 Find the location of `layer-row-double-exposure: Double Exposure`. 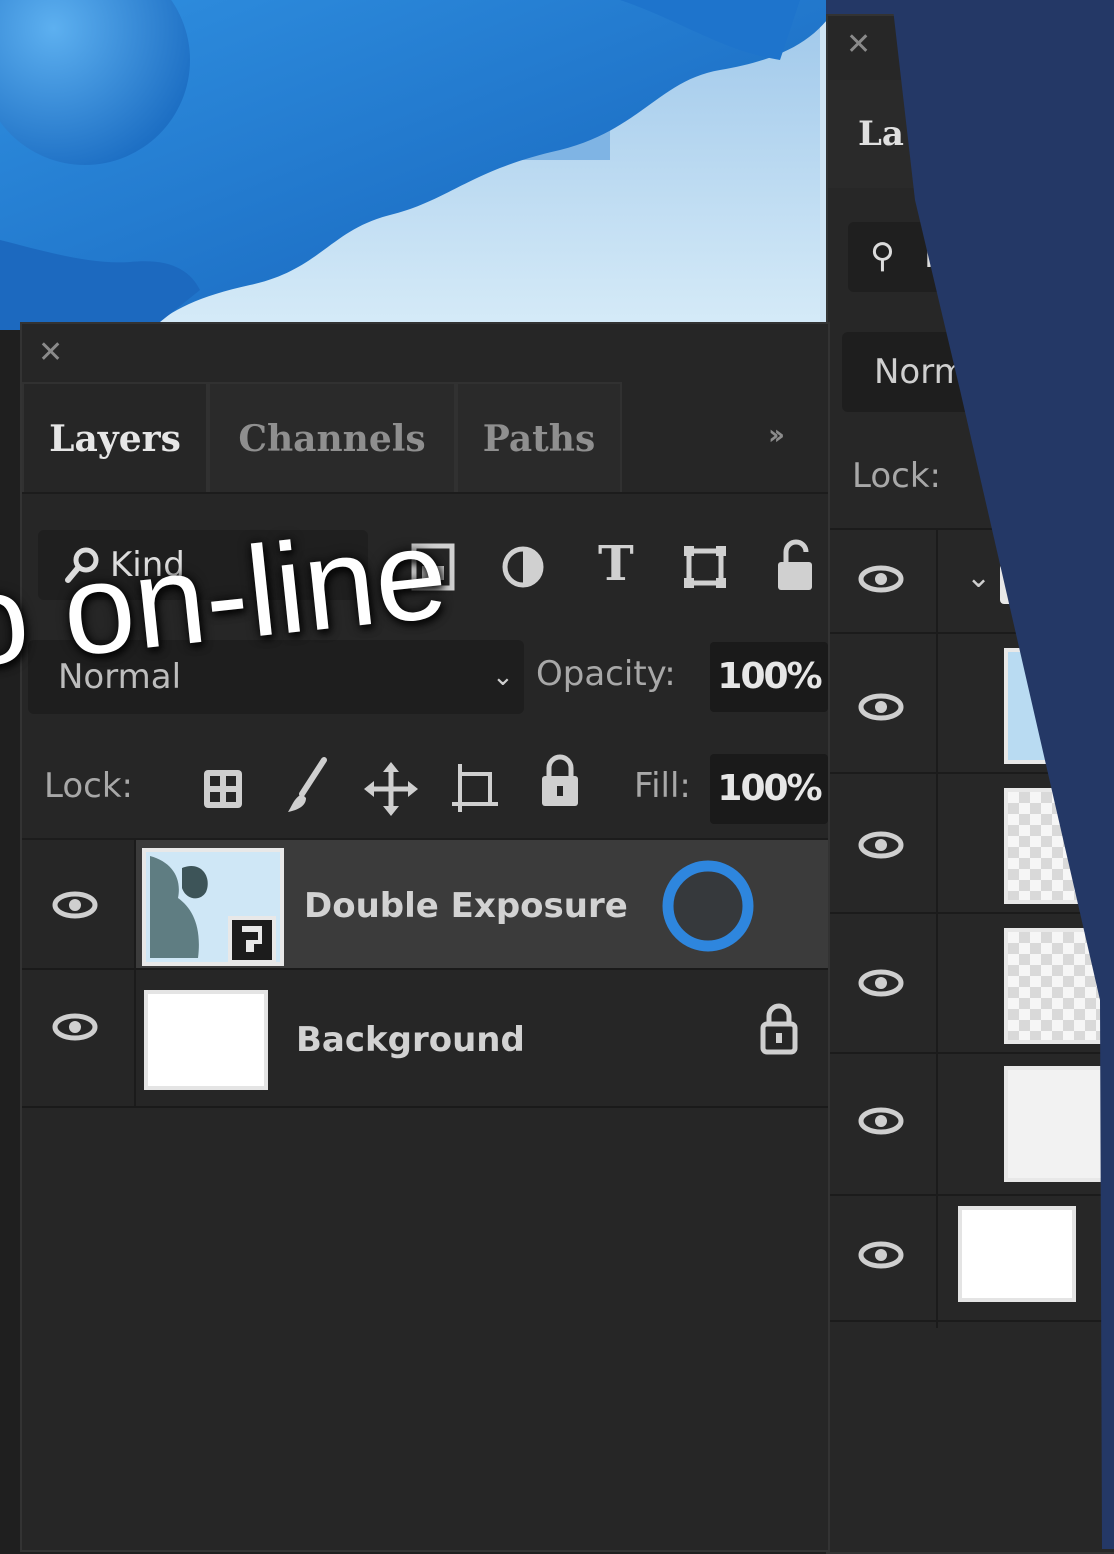

layer-row-double-exposure: Double Exposure is located at coordinates (425, 905).